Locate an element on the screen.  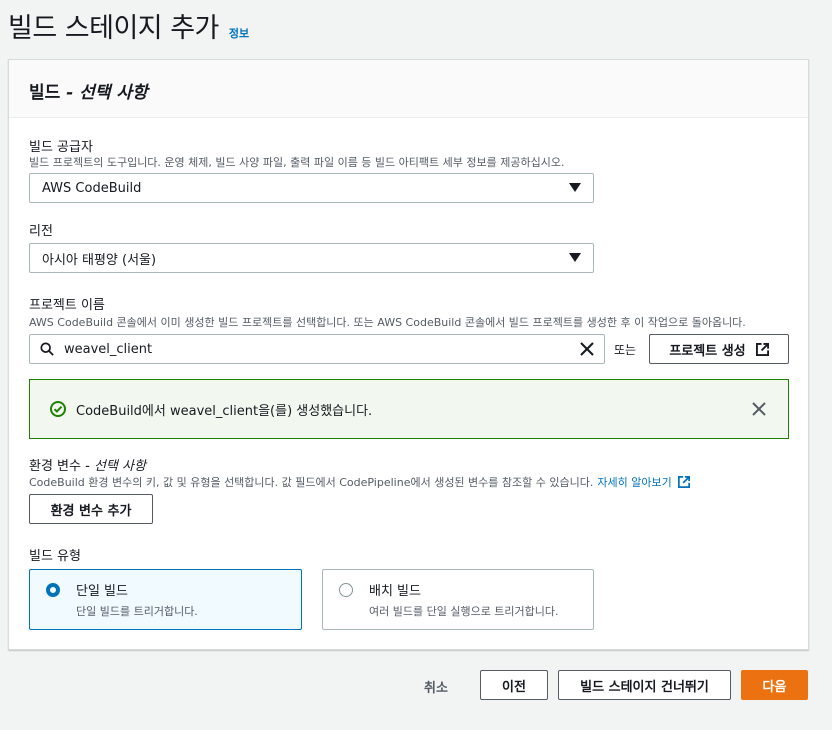
radio-button-selected is located at coordinates (53, 590).